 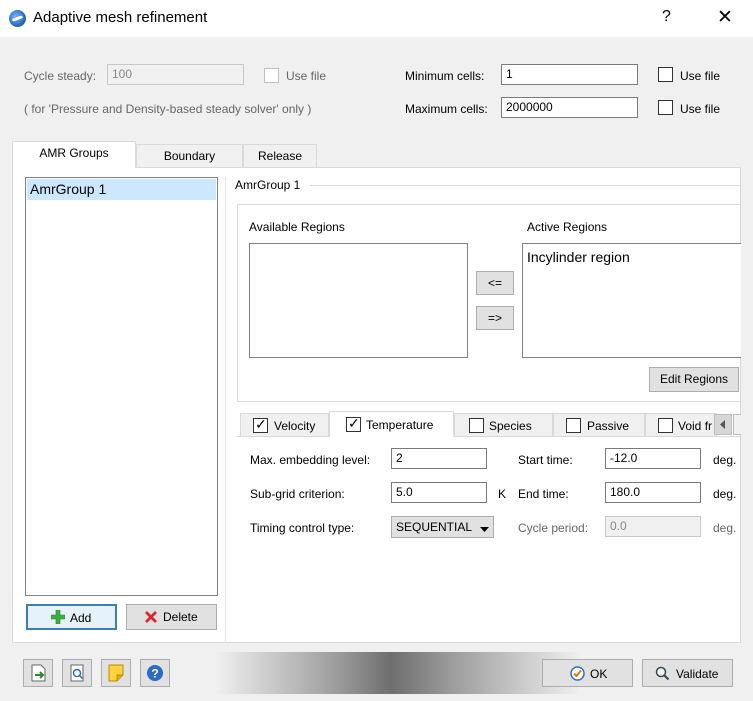 What do you see at coordinates (189, 155) in the screenshot?
I see `tab-boundary: Boundary` at bounding box center [189, 155].